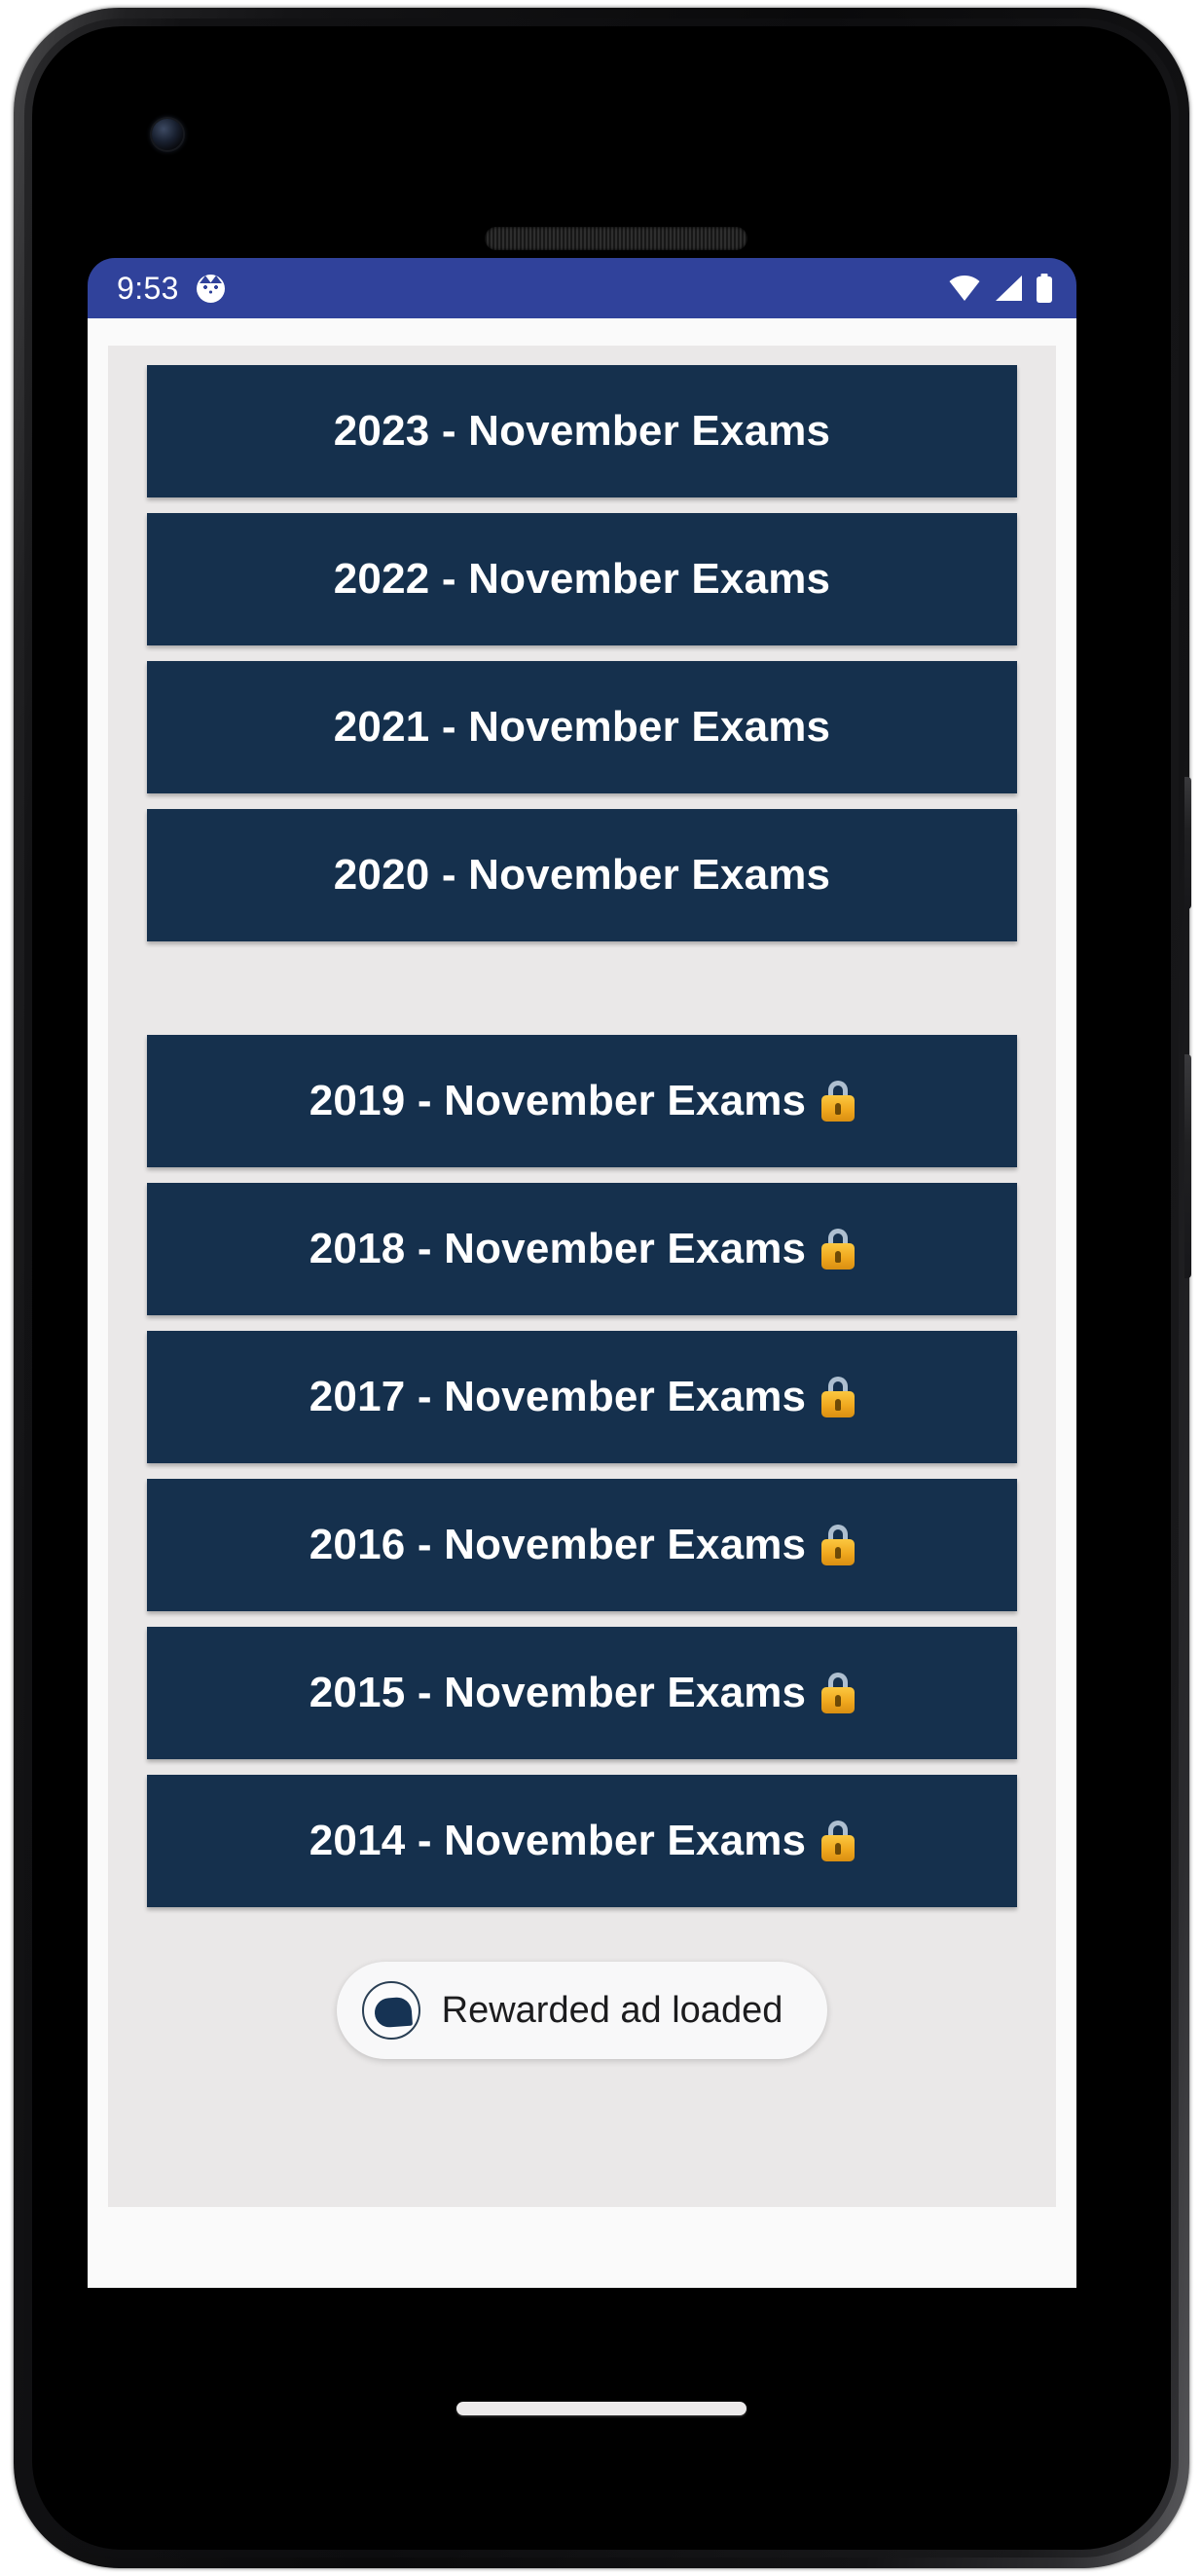 The width and height of the screenshot is (1202, 2576). Describe the element at coordinates (601, 2408) in the screenshot. I see `home-gesture-bar` at that location.